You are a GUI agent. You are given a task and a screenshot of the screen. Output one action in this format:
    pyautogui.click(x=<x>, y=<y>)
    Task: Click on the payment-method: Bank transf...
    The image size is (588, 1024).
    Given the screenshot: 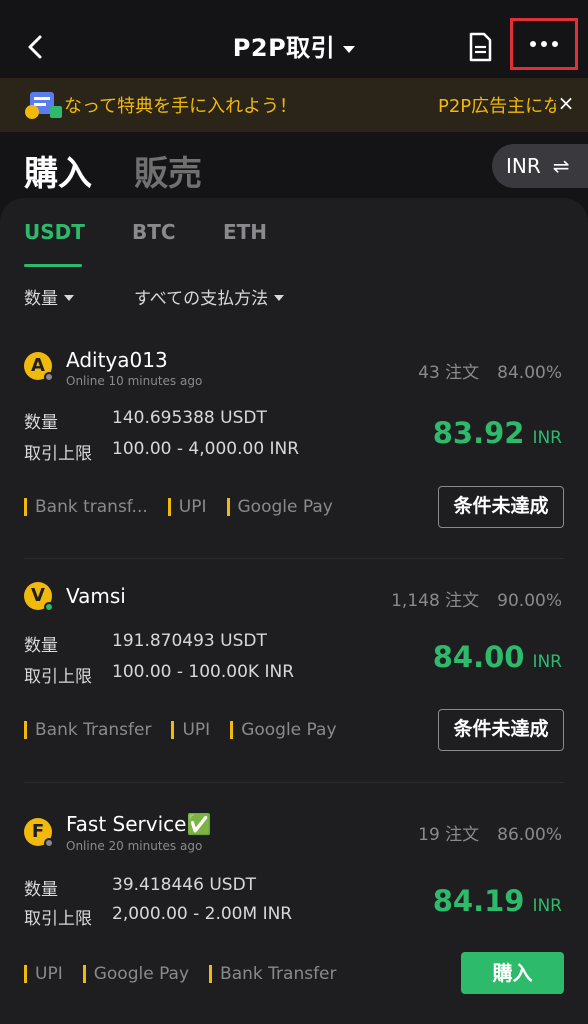 What is the action you would take?
    pyautogui.click(x=86, y=507)
    